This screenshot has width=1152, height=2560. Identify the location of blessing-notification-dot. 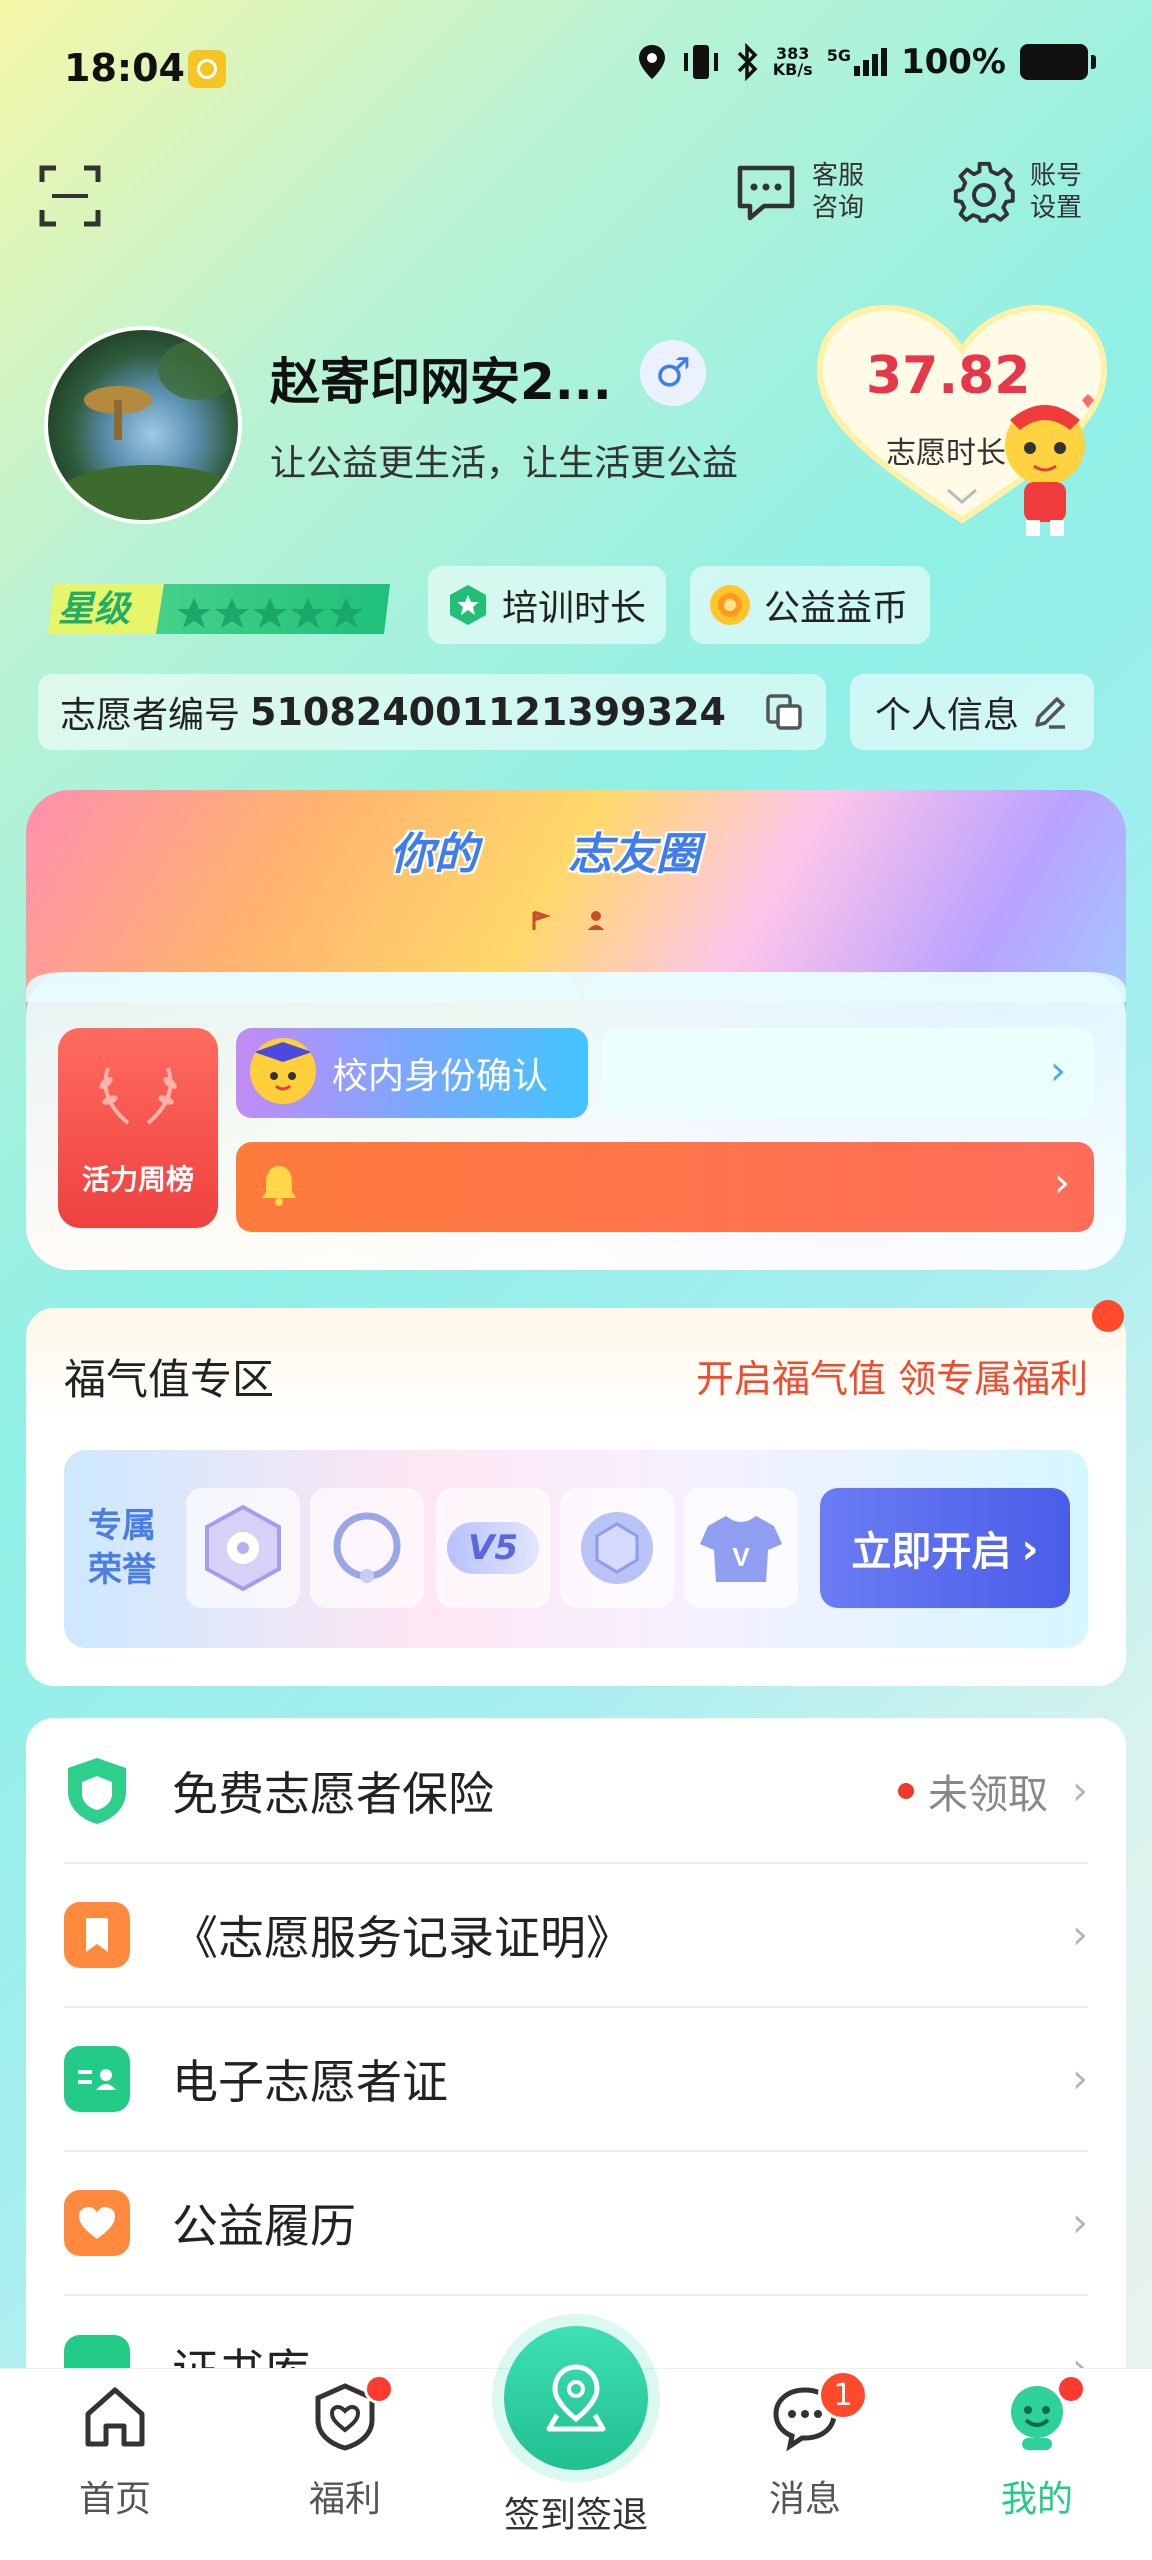
(1108, 1316).